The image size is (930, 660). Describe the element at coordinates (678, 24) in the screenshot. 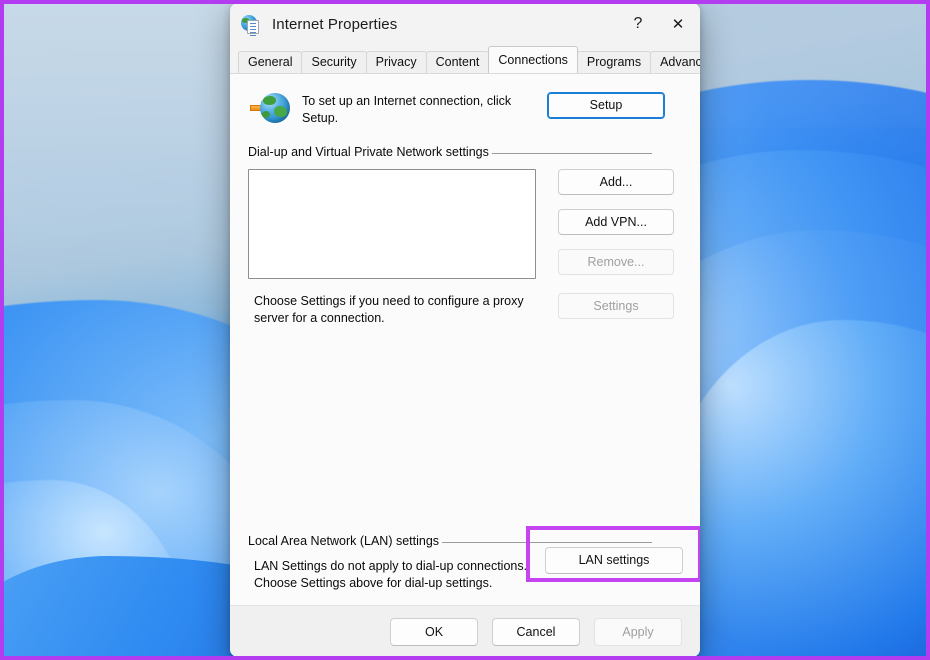

I see `close-icon: ✕` at that location.